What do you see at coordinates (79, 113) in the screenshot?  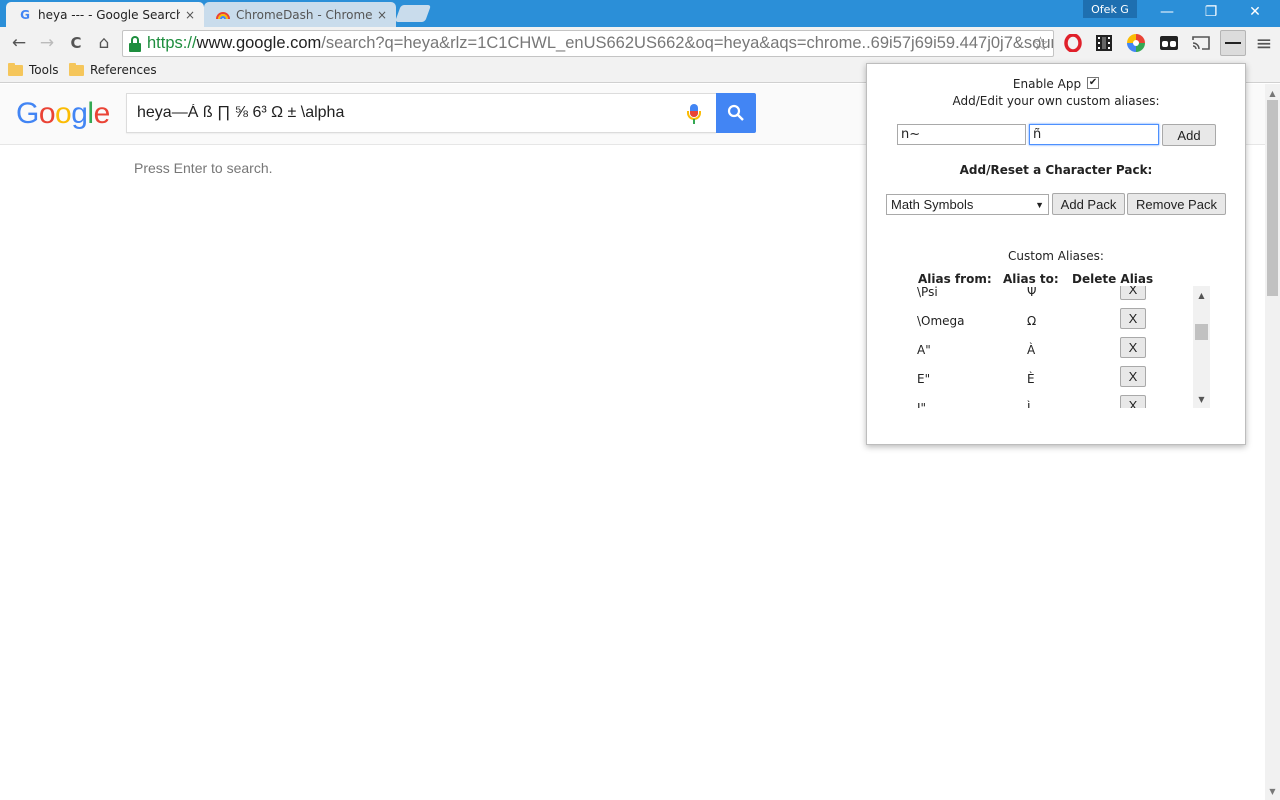 I see `logo-letter: g` at bounding box center [79, 113].